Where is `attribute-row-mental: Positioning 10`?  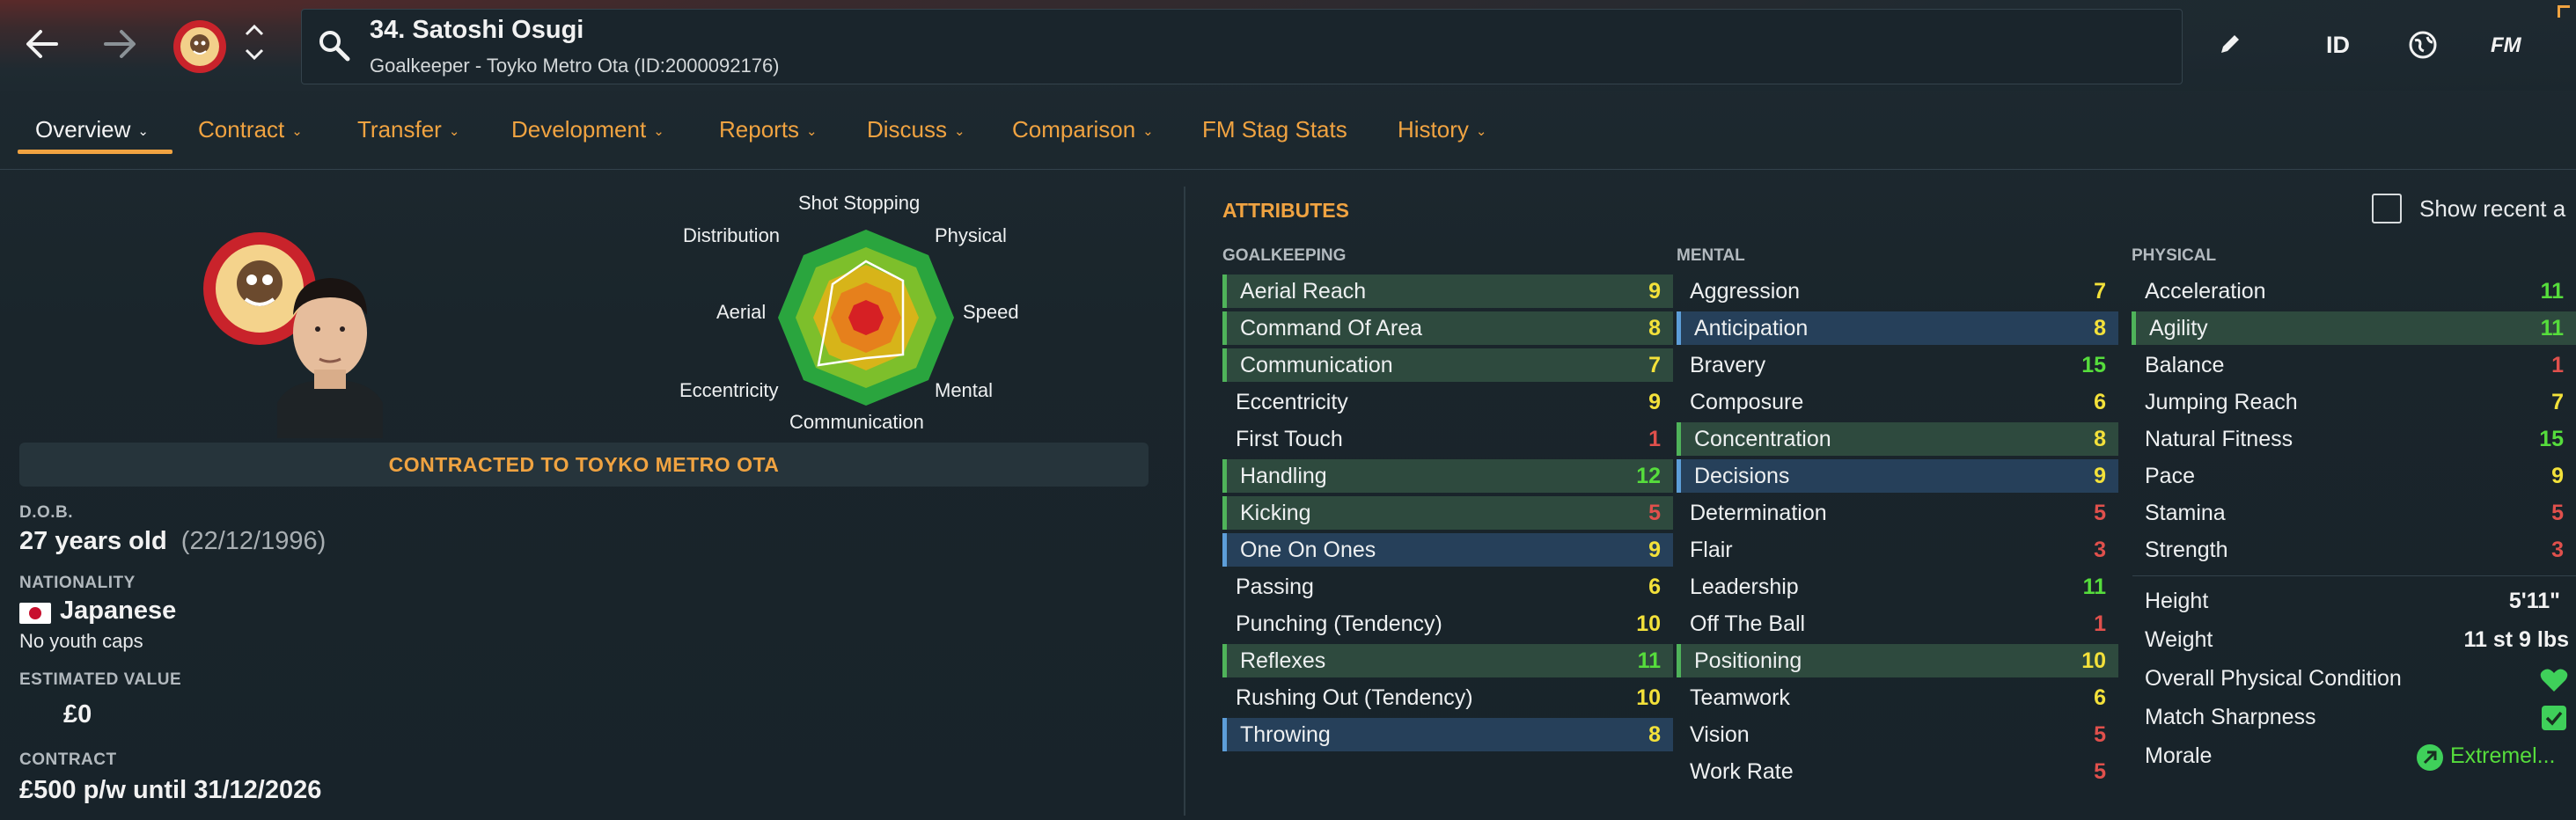
attribute-row-mental: Positioning 10 is located at coordinates (1897, 660).